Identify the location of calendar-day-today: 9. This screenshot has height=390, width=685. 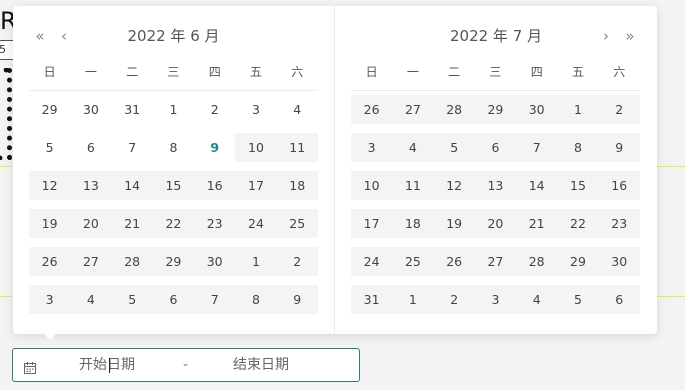
(214, 147).